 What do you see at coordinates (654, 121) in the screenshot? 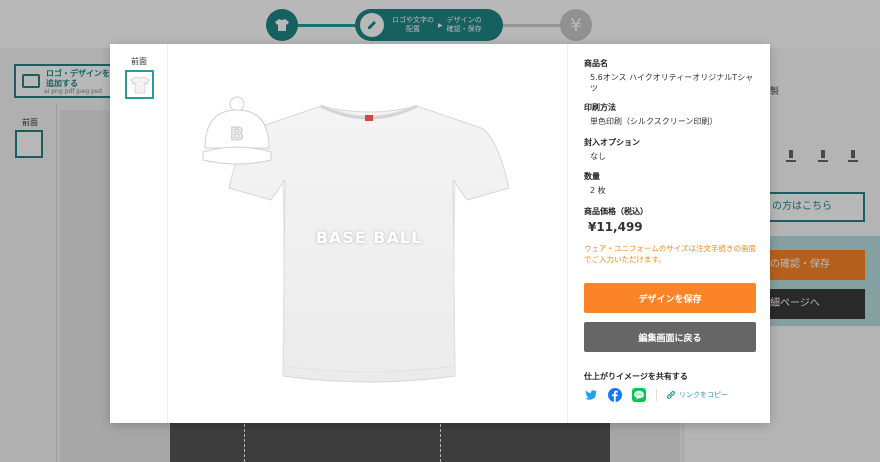
I see `print-method: 単色印刷（シルクスクリーン印刷）` at bounding box center [654, 121].